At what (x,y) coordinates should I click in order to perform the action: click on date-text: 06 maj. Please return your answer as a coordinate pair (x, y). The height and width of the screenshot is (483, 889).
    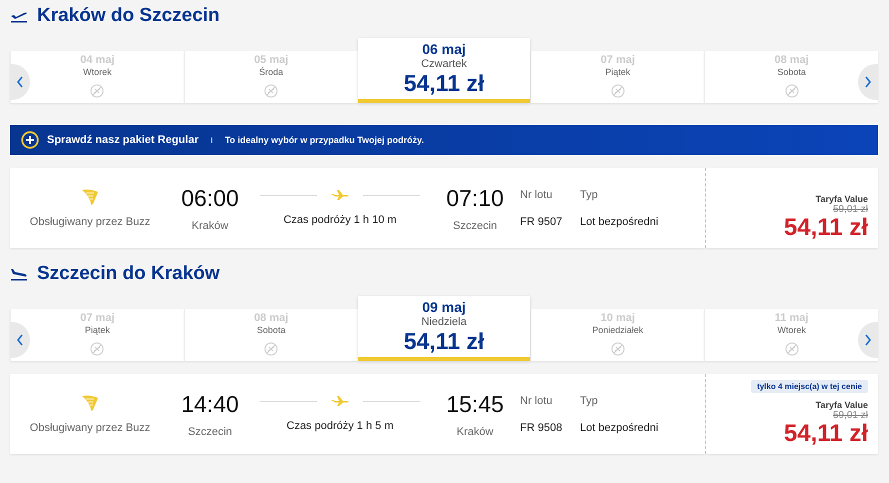
    Looking at the image, I should click on (444, 49).